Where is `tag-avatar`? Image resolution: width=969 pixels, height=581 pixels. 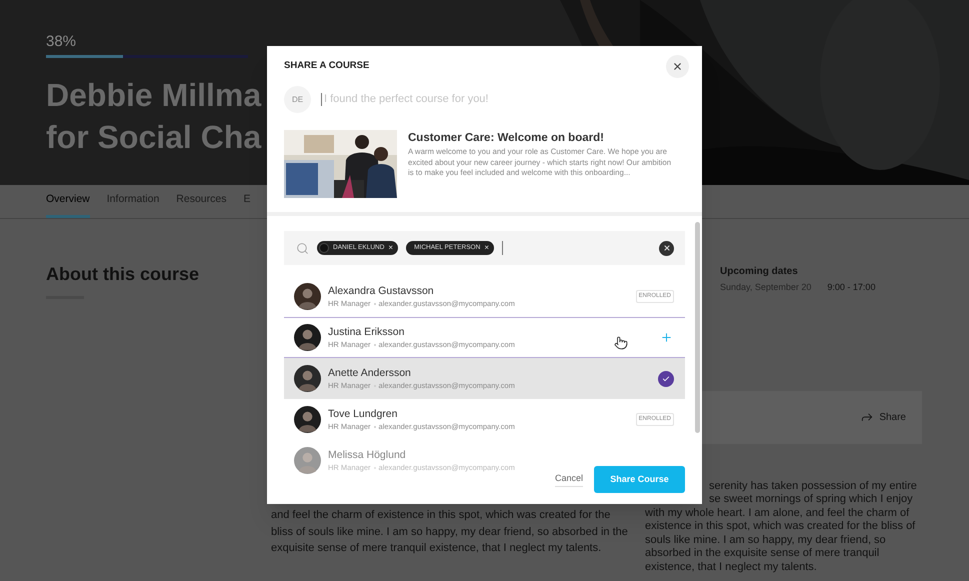
tag-avatar is located at coordinates (324, 248).